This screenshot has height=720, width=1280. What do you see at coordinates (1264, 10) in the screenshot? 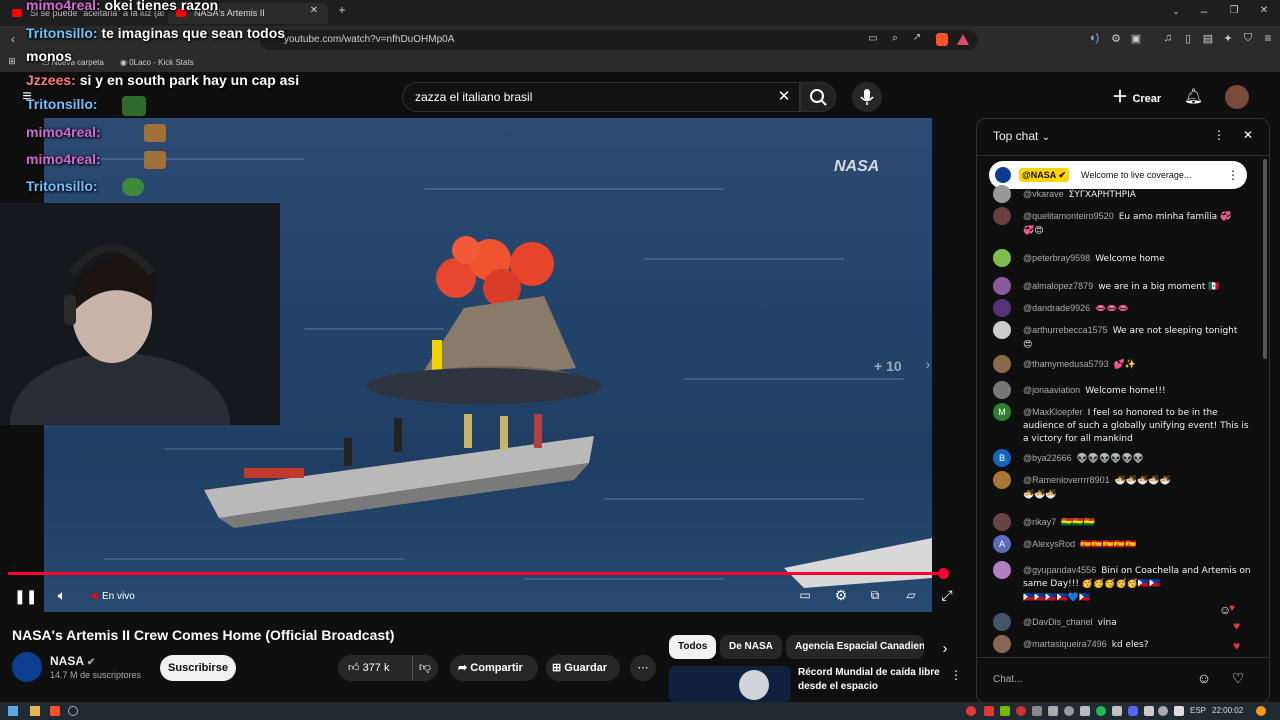
I see `close-window-icon: ✕` at bounding box center [1264, 10].